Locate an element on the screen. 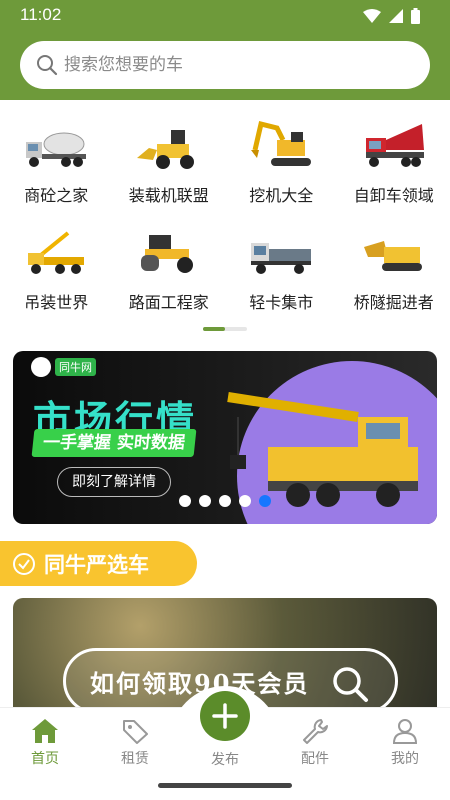 Image resolution: width=450 pixels, height=800 pixels. tab-home: 首页 is located at coordinates (45, 743).